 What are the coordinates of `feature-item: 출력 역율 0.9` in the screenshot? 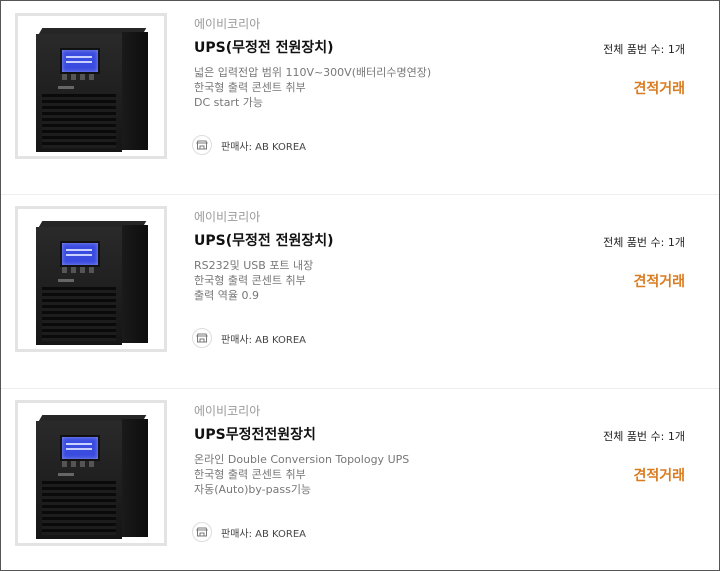 It's located at (226, 295).